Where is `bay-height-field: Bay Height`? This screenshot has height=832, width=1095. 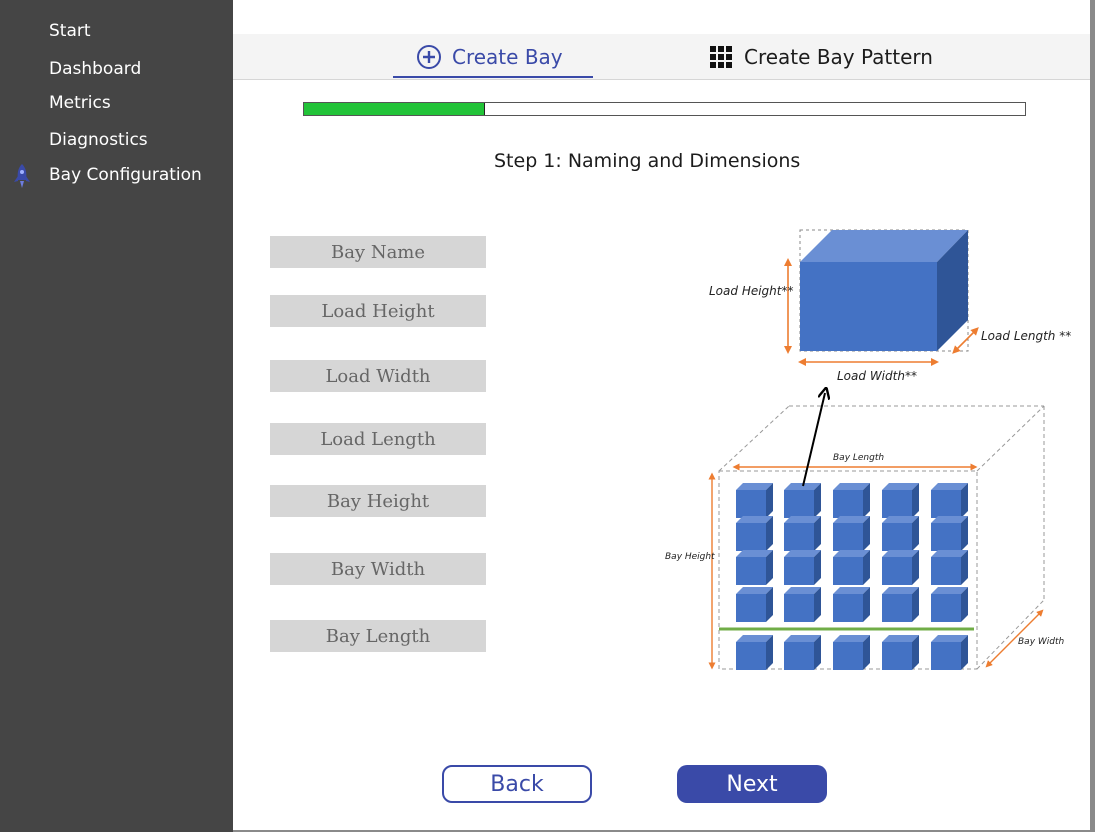 bay-height-field: Bay Height is located at coordinates (378, 501).